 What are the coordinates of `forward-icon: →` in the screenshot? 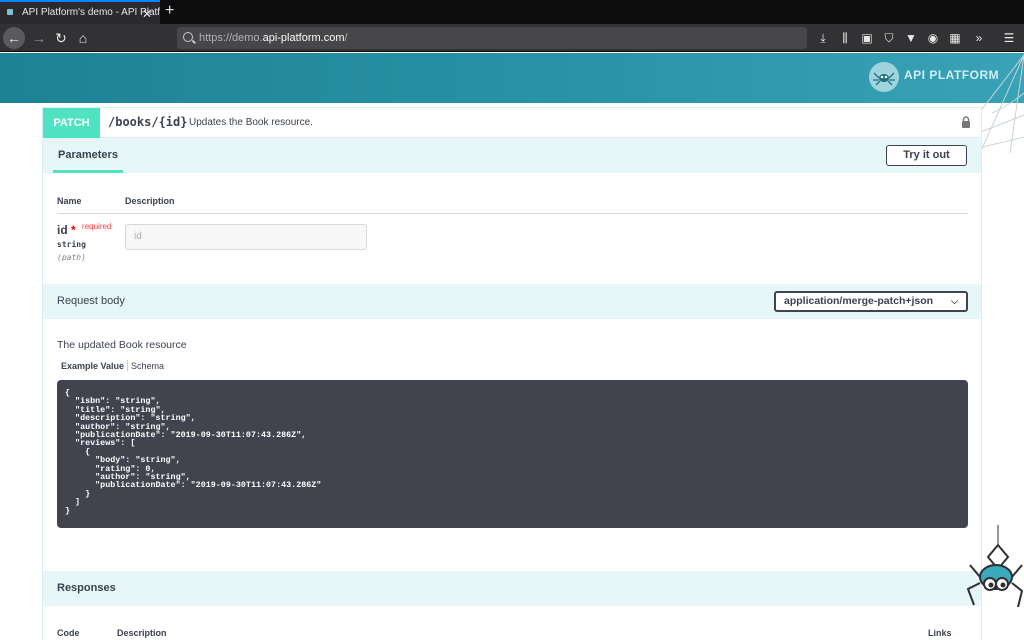 It's located at (39, 38).